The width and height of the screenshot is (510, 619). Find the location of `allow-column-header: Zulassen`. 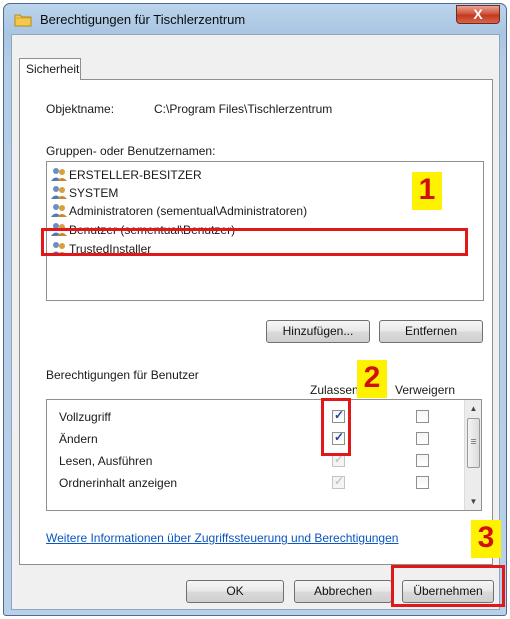

allow-column-header: Zulassen is located at coordinates (334, 390).